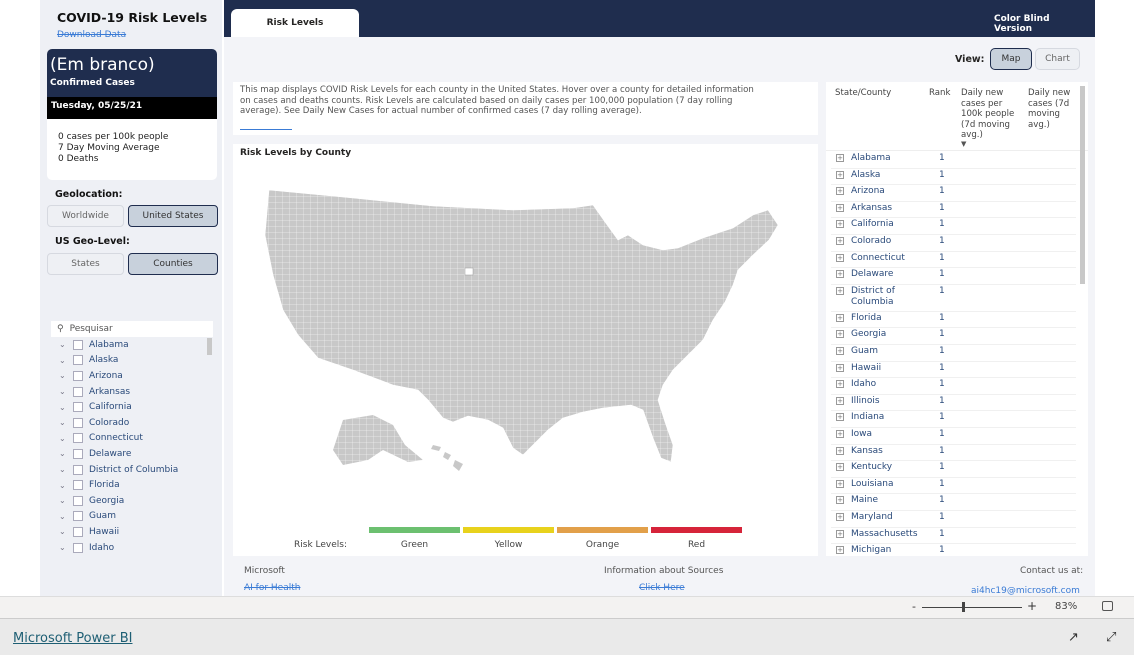 The height and width of the screenshot is (655, 1134). I want to click on slicer-item: ⌄ Arkansas, so click(132, 392).